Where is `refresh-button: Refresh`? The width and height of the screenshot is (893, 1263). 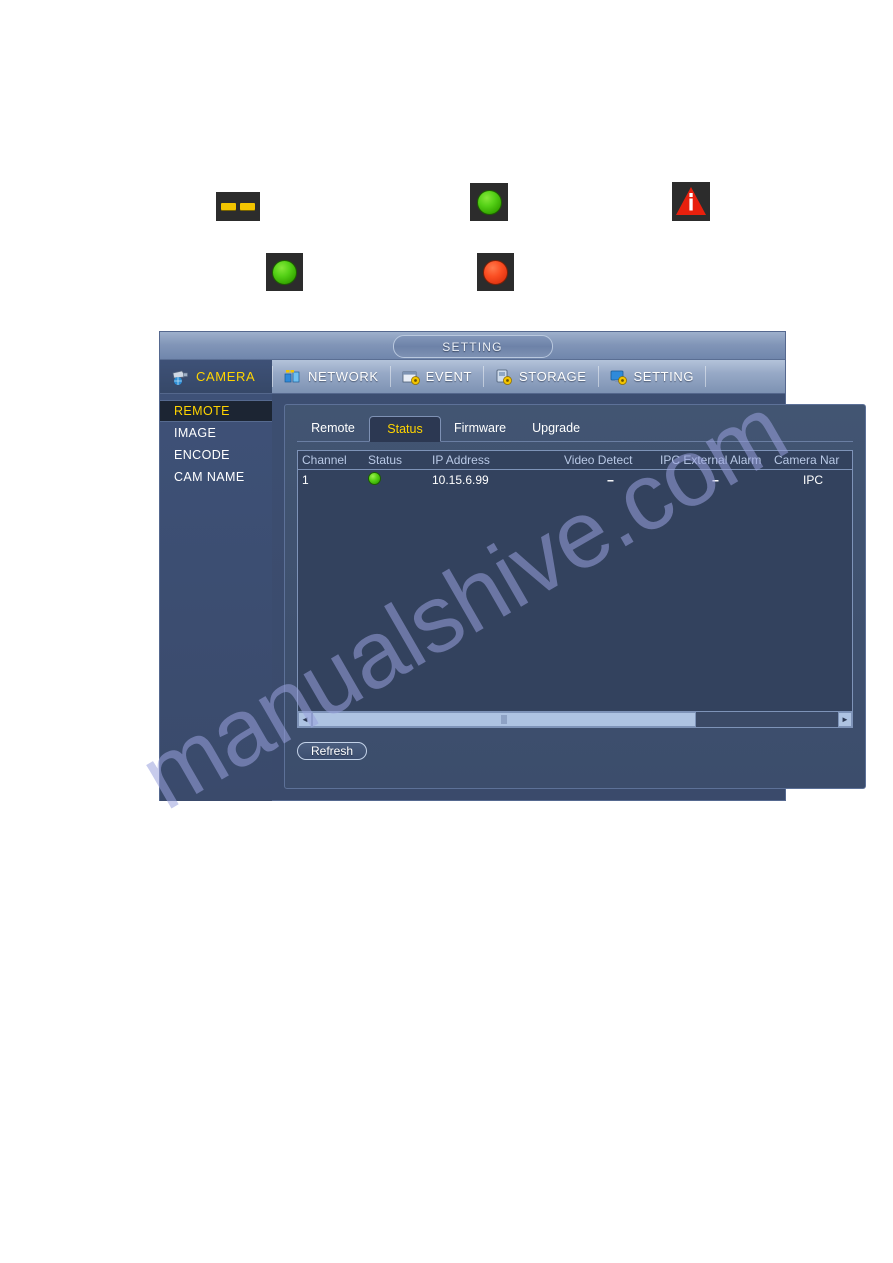
refresh-button: Refresh is located at coordinates (332, 751).